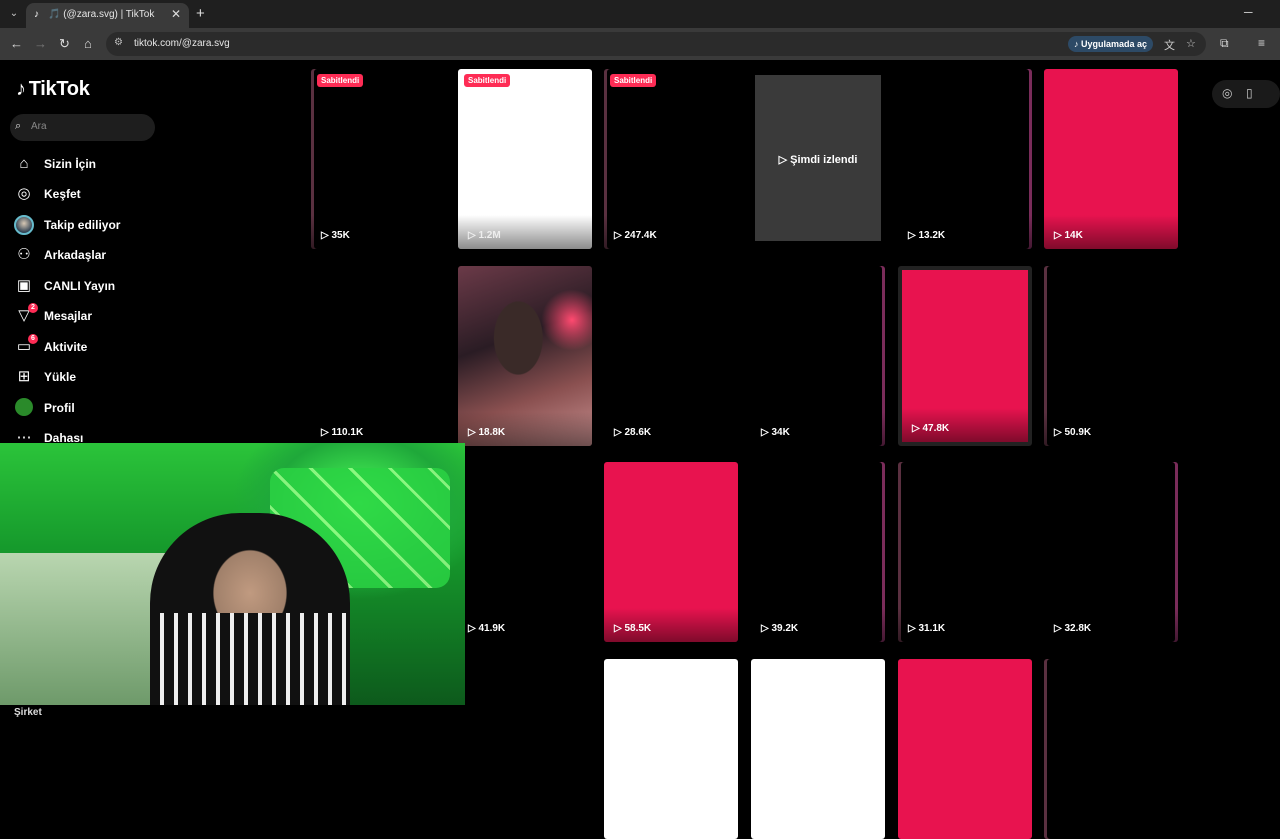  What do you see at coordinates (965, 552) in the screenshot?
I see `video-tile: ▷ 31.1K` at bounding box center [965, 552].